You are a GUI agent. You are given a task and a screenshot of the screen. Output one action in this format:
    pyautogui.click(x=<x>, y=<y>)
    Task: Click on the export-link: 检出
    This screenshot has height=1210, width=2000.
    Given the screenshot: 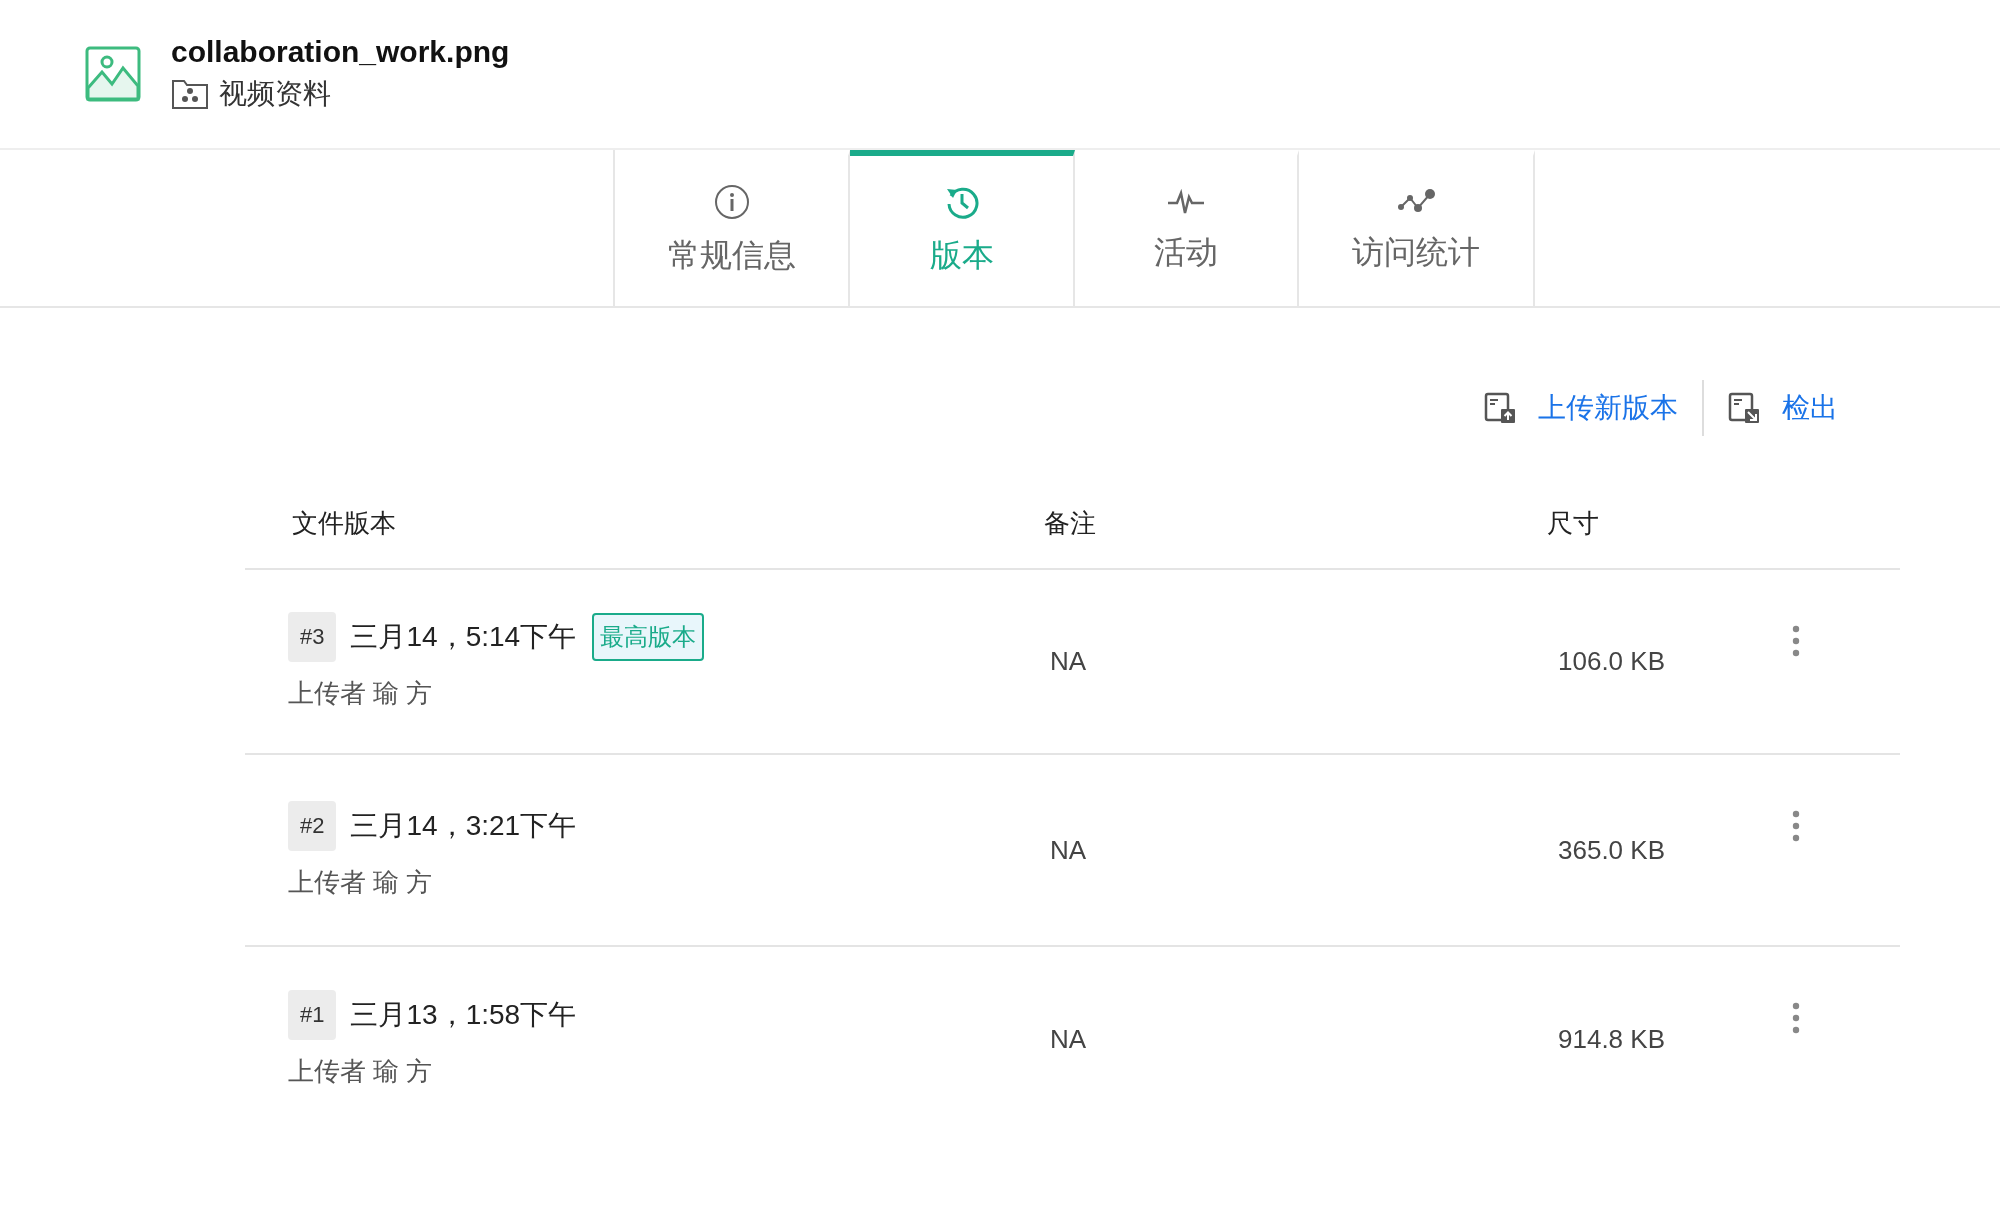 What is the action you would take?
    pyautogui.click(x=1783, y=408)
    